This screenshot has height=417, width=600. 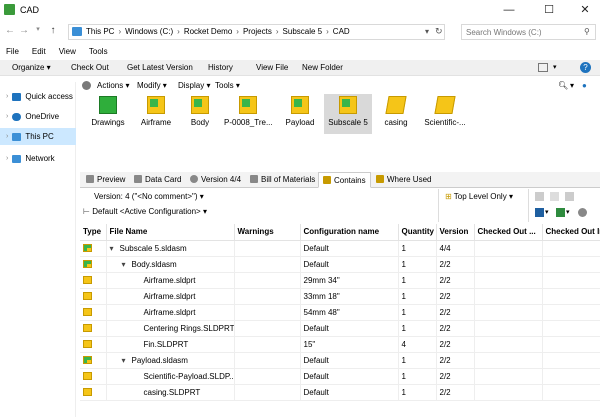 What do you see at coordinates (543, 67) in the screenshot?
I see `view-options-icon` at bounding box center [543, 67].